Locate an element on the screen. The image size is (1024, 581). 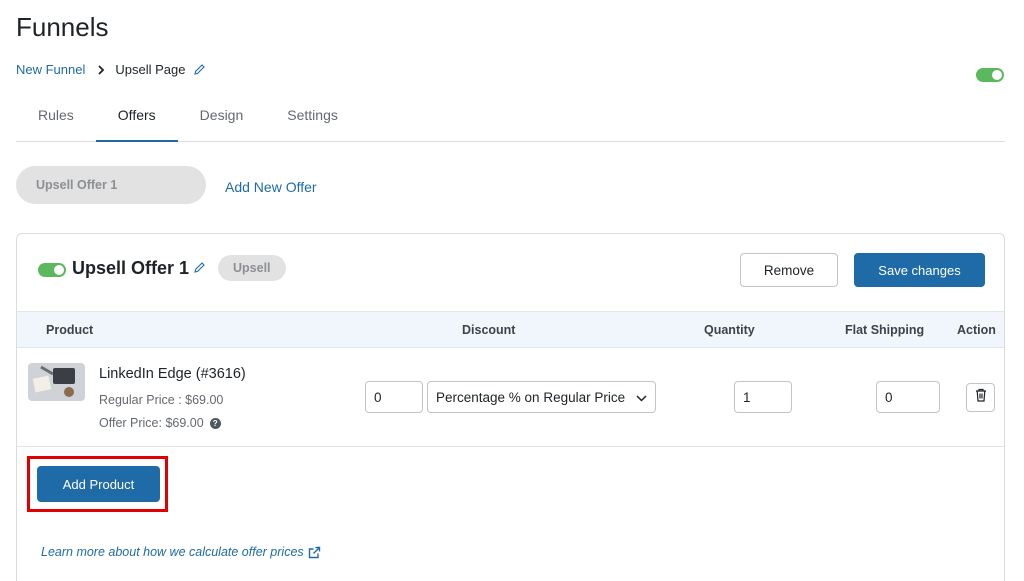
add-new-offer-link: Add New Offer is located at coordinates (271, 187).